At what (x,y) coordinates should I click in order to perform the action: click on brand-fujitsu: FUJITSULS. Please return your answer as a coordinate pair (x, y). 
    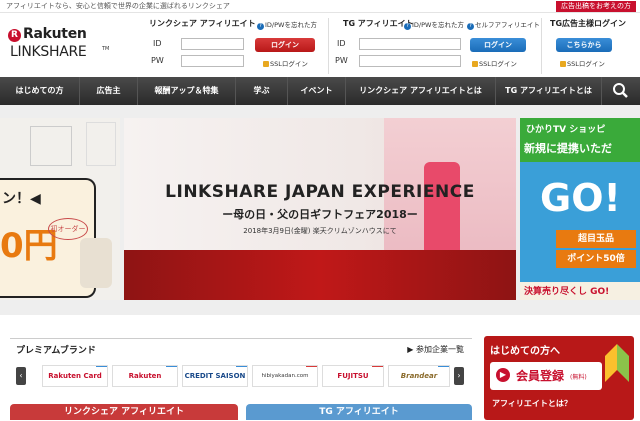
    Looking at the image, I should click on (353, 376).